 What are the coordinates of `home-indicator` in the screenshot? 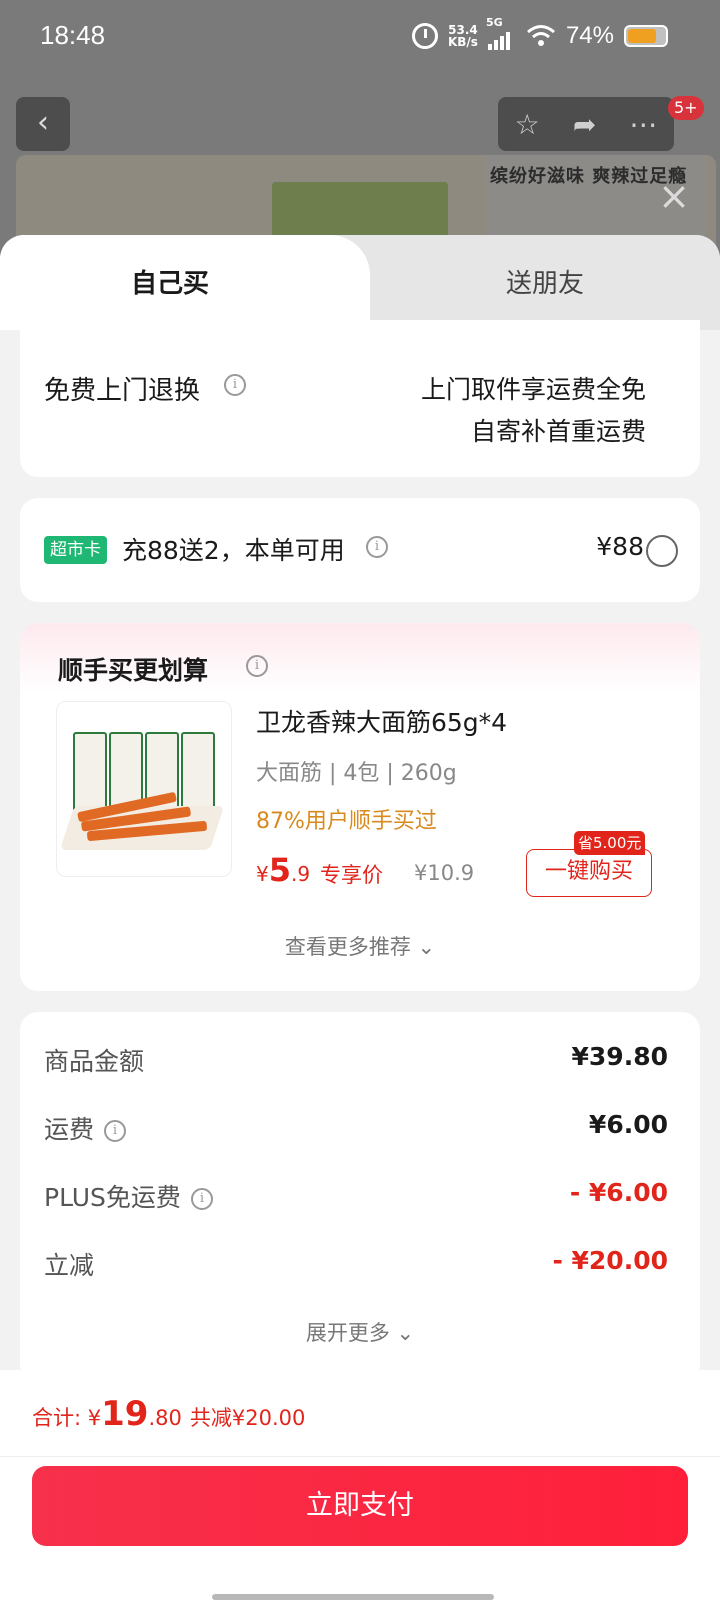 It's located at (353, 1597).